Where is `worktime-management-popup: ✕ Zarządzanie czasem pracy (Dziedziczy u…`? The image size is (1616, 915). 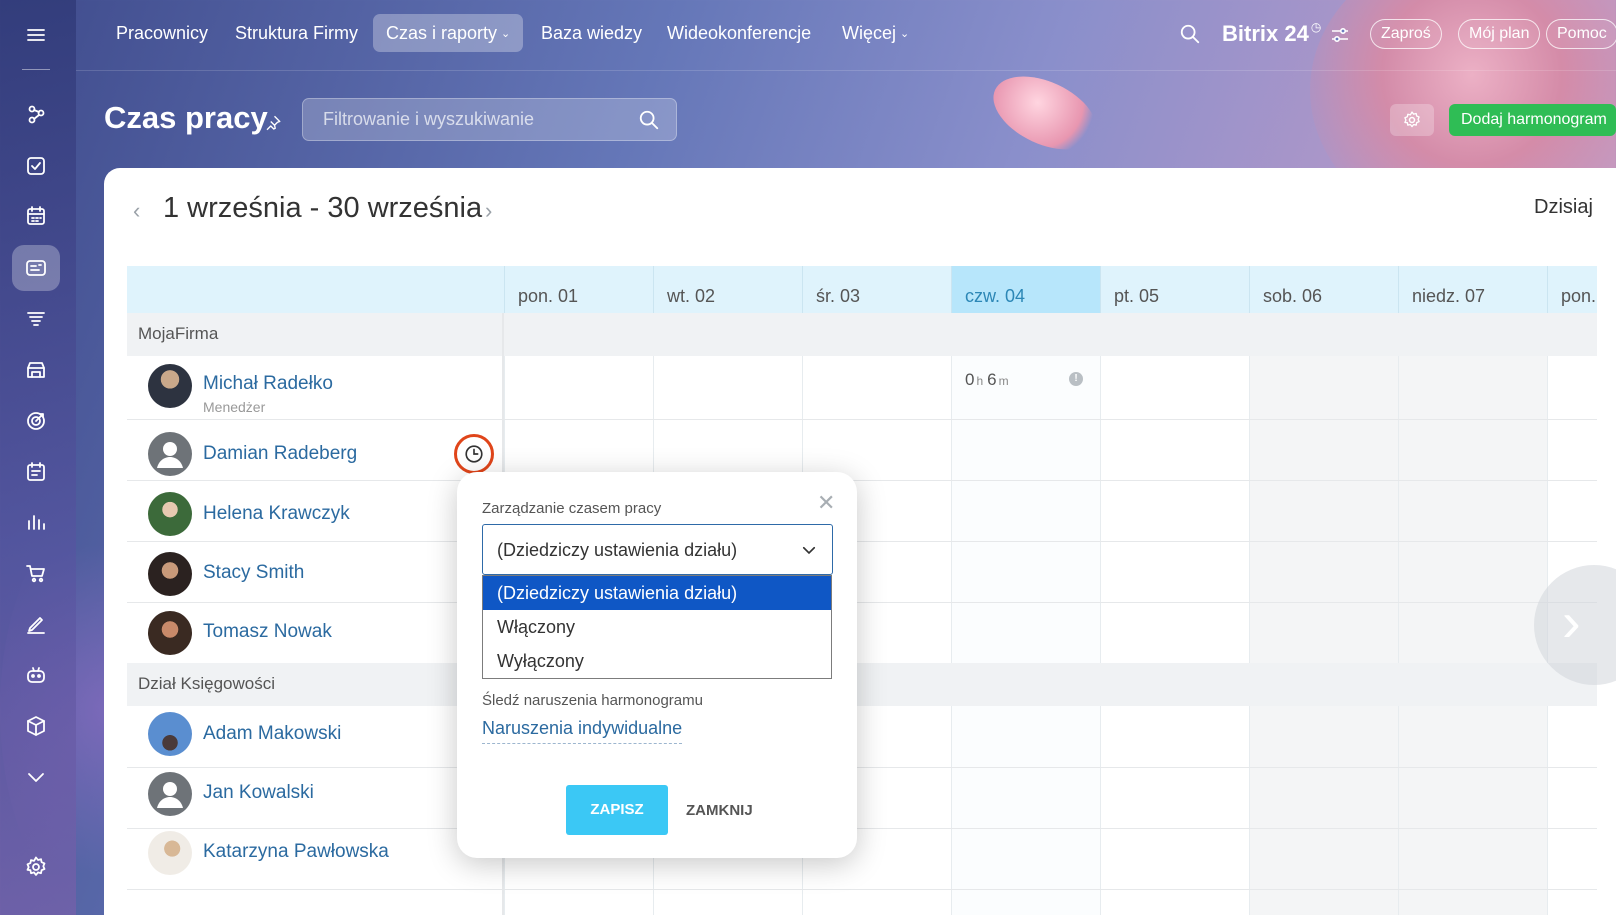 worktime-management-popup: ✕ Zarządzanie czasem pracy (Dziedziczy u… is located at coordinates (657, 665).